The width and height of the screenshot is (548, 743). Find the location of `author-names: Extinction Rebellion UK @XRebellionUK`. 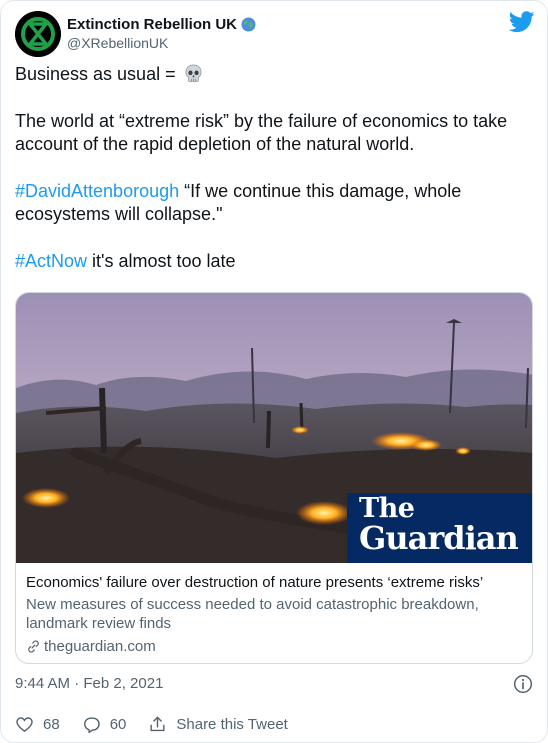

author-names: Extinction Rebellion UK @XRebellionUK is located at coordinates (161, 34).